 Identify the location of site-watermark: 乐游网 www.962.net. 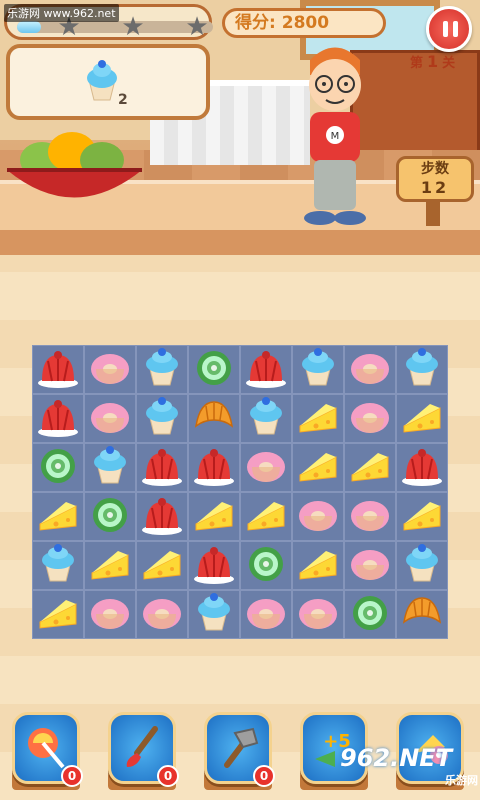
(61, 13).